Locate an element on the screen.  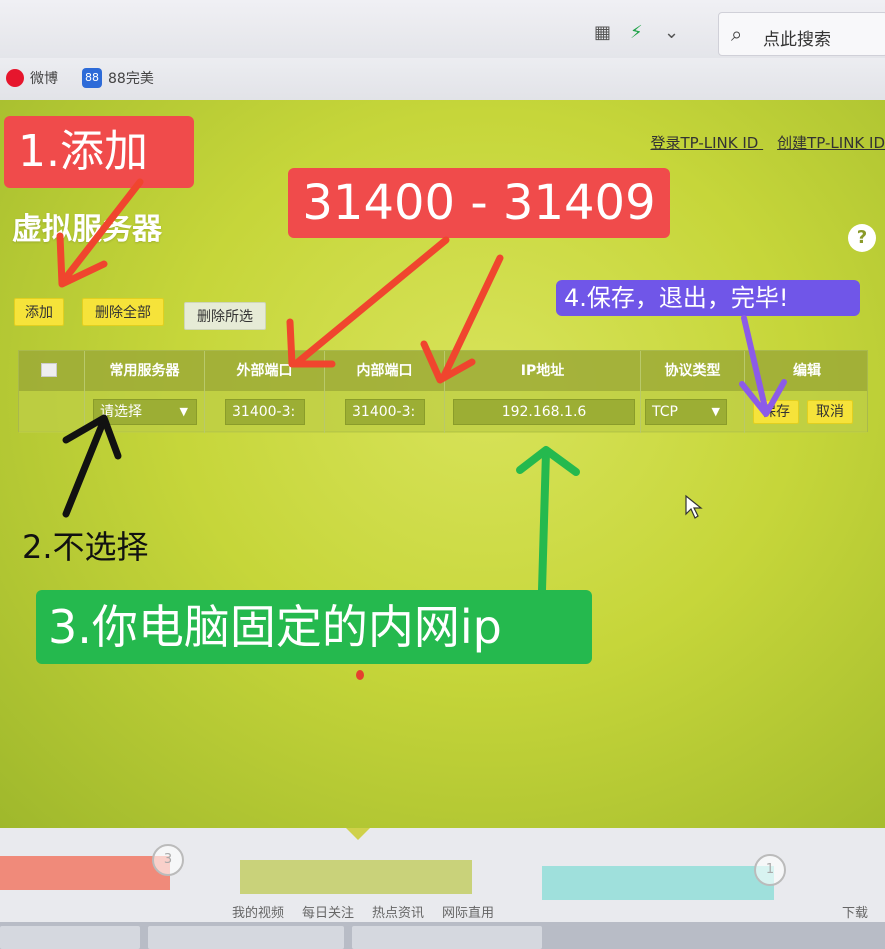
progress-bar-olive is located at coordinates (356, 877).